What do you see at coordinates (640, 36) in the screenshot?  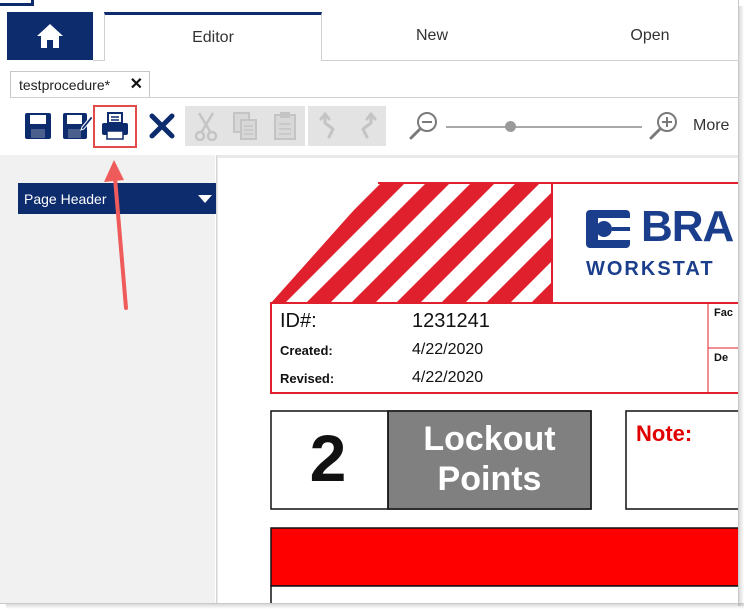 I see `tab-open: Open` at bounding box center [640, 36].